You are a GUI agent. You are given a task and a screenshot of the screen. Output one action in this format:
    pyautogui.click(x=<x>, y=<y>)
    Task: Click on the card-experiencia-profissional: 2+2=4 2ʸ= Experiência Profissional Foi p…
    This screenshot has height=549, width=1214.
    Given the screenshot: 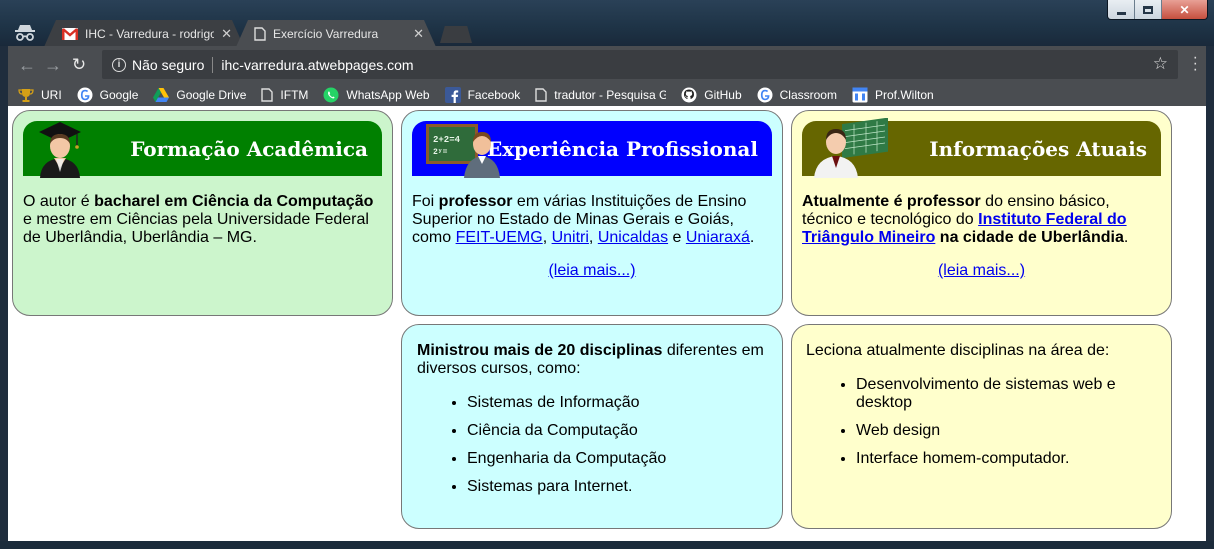 What is the action you would take?
    pyautogui.click(x=592, y=213)
    